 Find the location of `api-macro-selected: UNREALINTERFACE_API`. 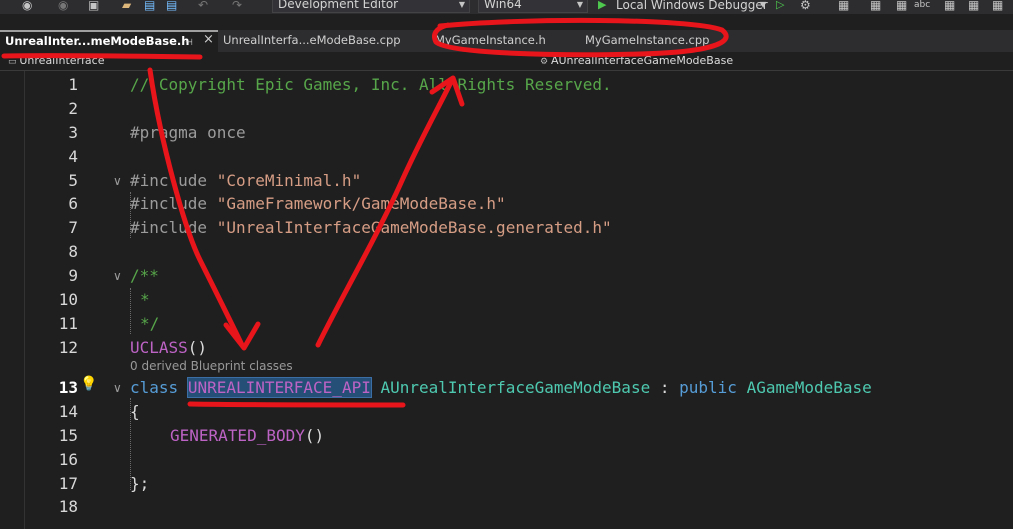

api-macro-selected: UNREALINTERFACE_API is located at coordinates (279, 387).